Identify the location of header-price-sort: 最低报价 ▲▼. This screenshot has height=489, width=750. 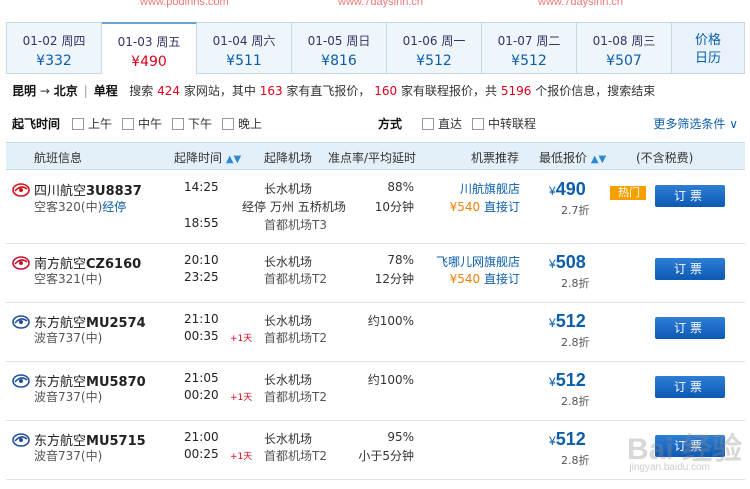
(572, 157).